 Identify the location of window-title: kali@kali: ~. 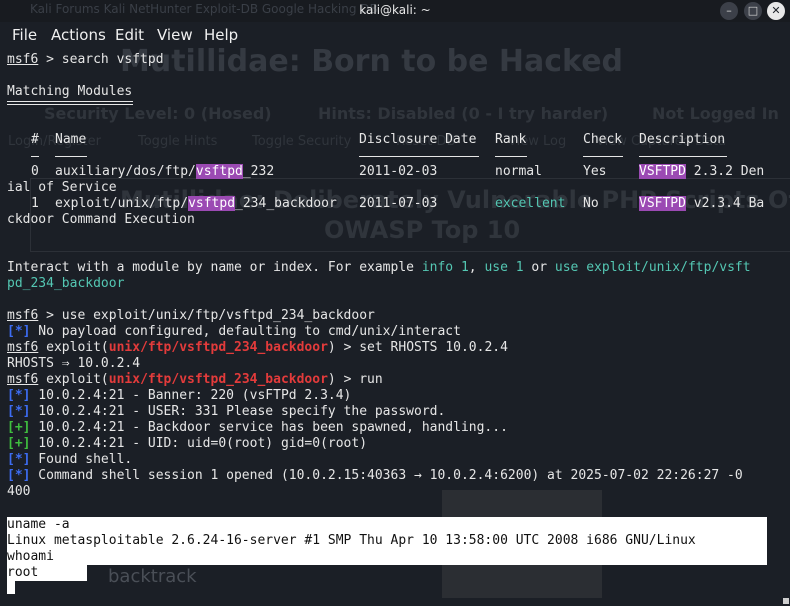
(395, 10).